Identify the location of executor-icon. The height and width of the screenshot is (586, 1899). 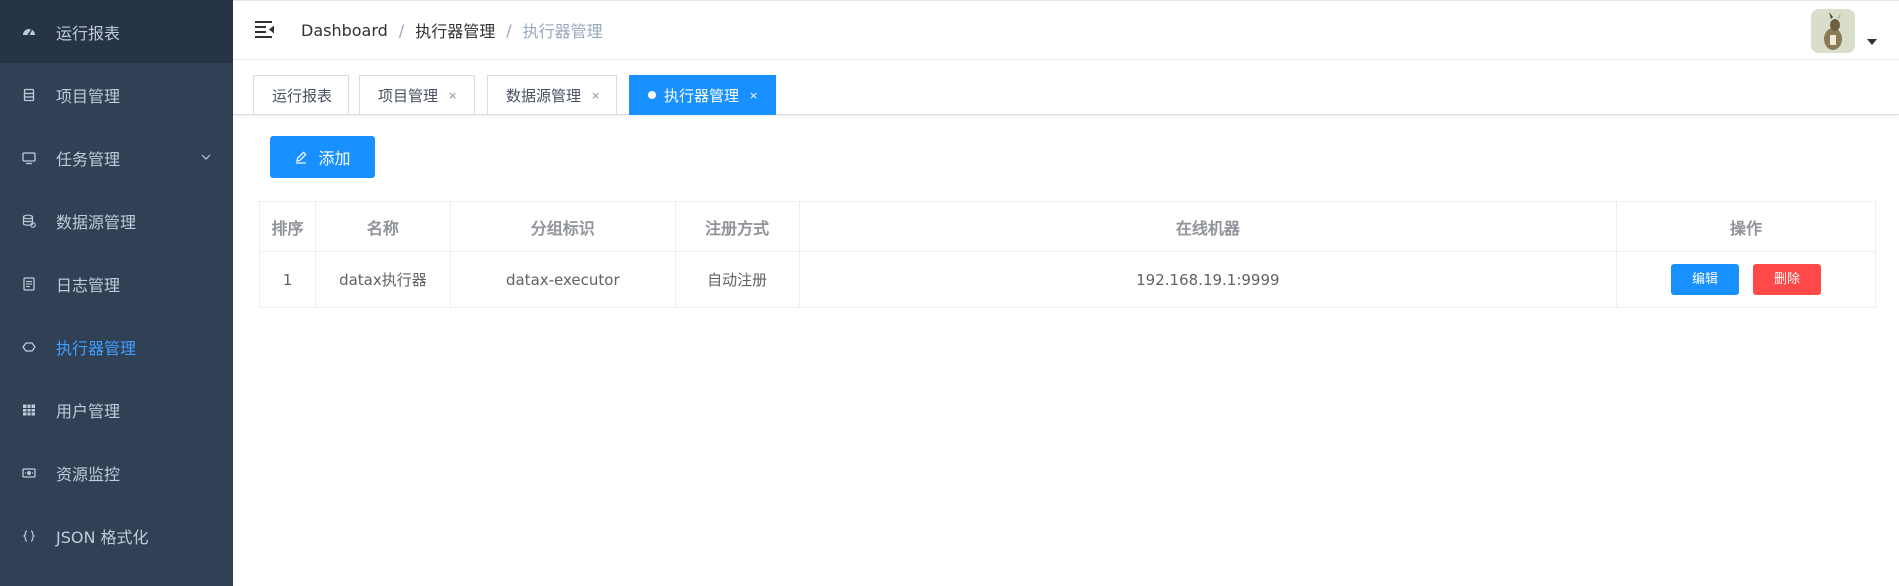
(29, 347).